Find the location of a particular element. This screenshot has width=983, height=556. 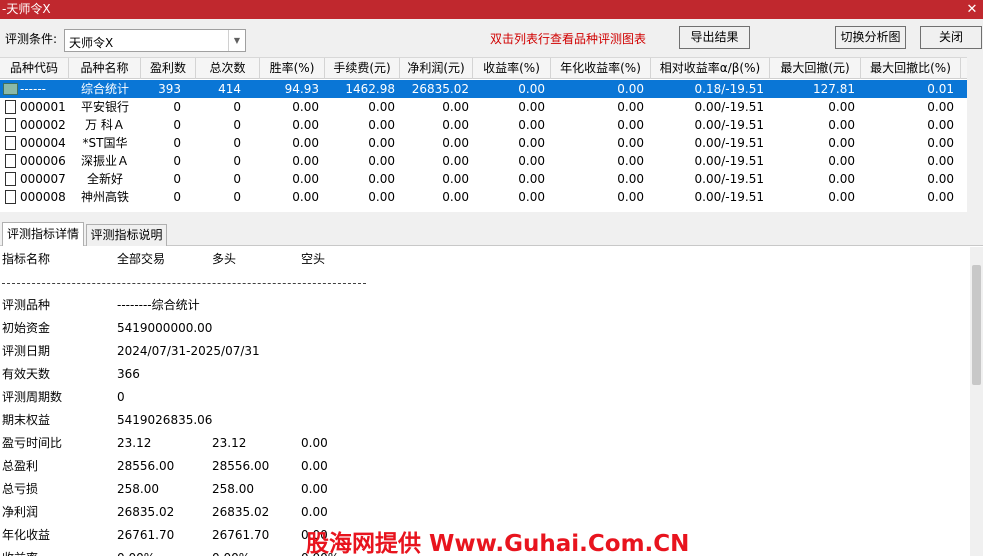

close-button: 关闭 is located at coordinates (951, 37).